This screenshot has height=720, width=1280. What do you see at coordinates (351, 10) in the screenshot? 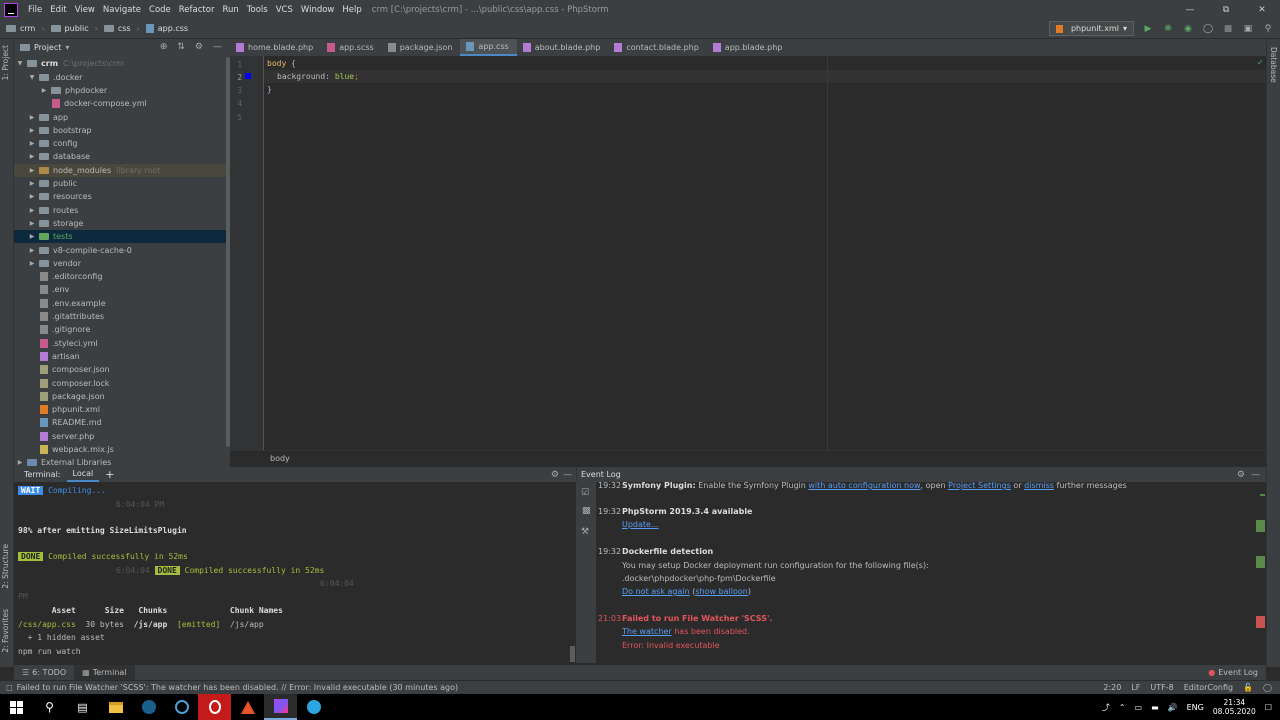
I see `menu-help: Help` at bounding box center [351, 10].